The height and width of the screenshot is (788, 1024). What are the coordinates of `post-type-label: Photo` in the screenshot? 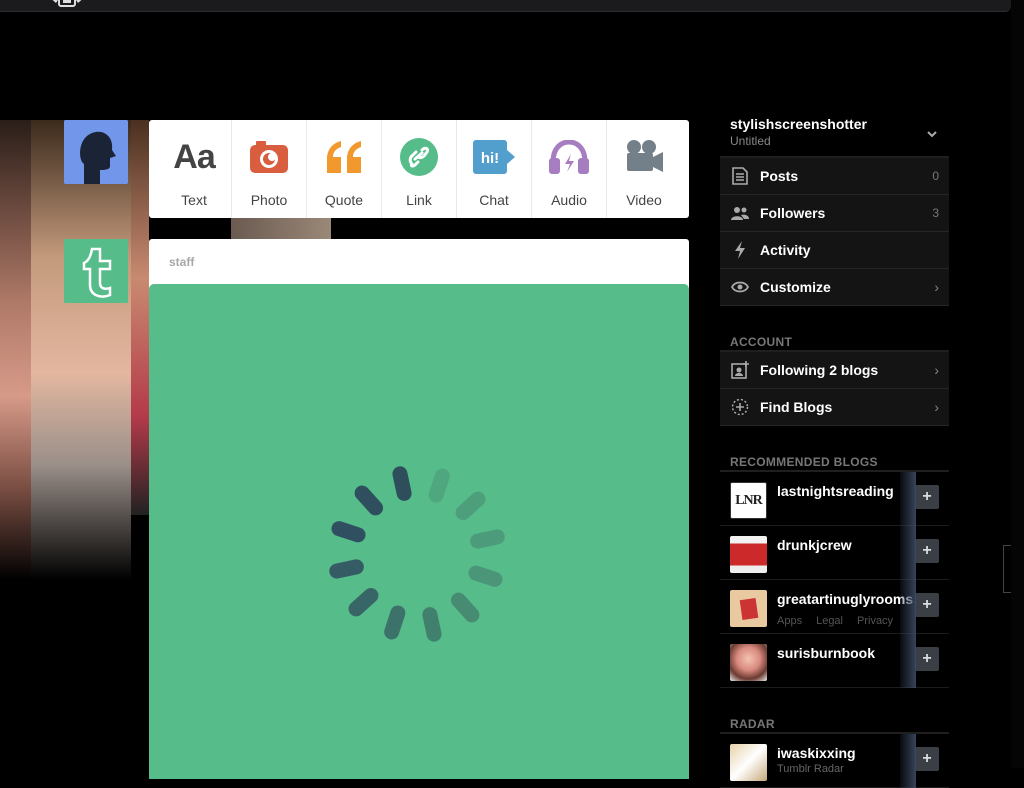 It's located at (269, 200).